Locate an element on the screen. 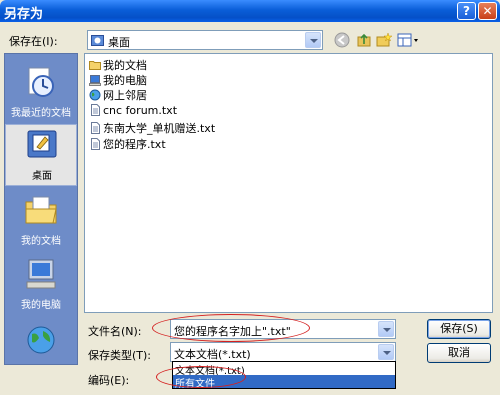  close-button: ✕ is located at coordinates (487, 11).